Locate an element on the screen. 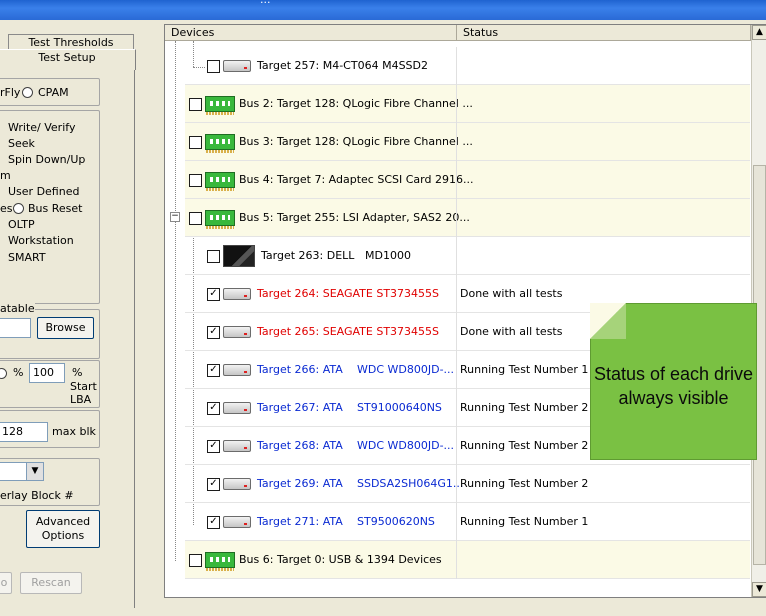 This screenshot has height=616, width=766. percent-input: 100 is located at coordinates (47, 373).